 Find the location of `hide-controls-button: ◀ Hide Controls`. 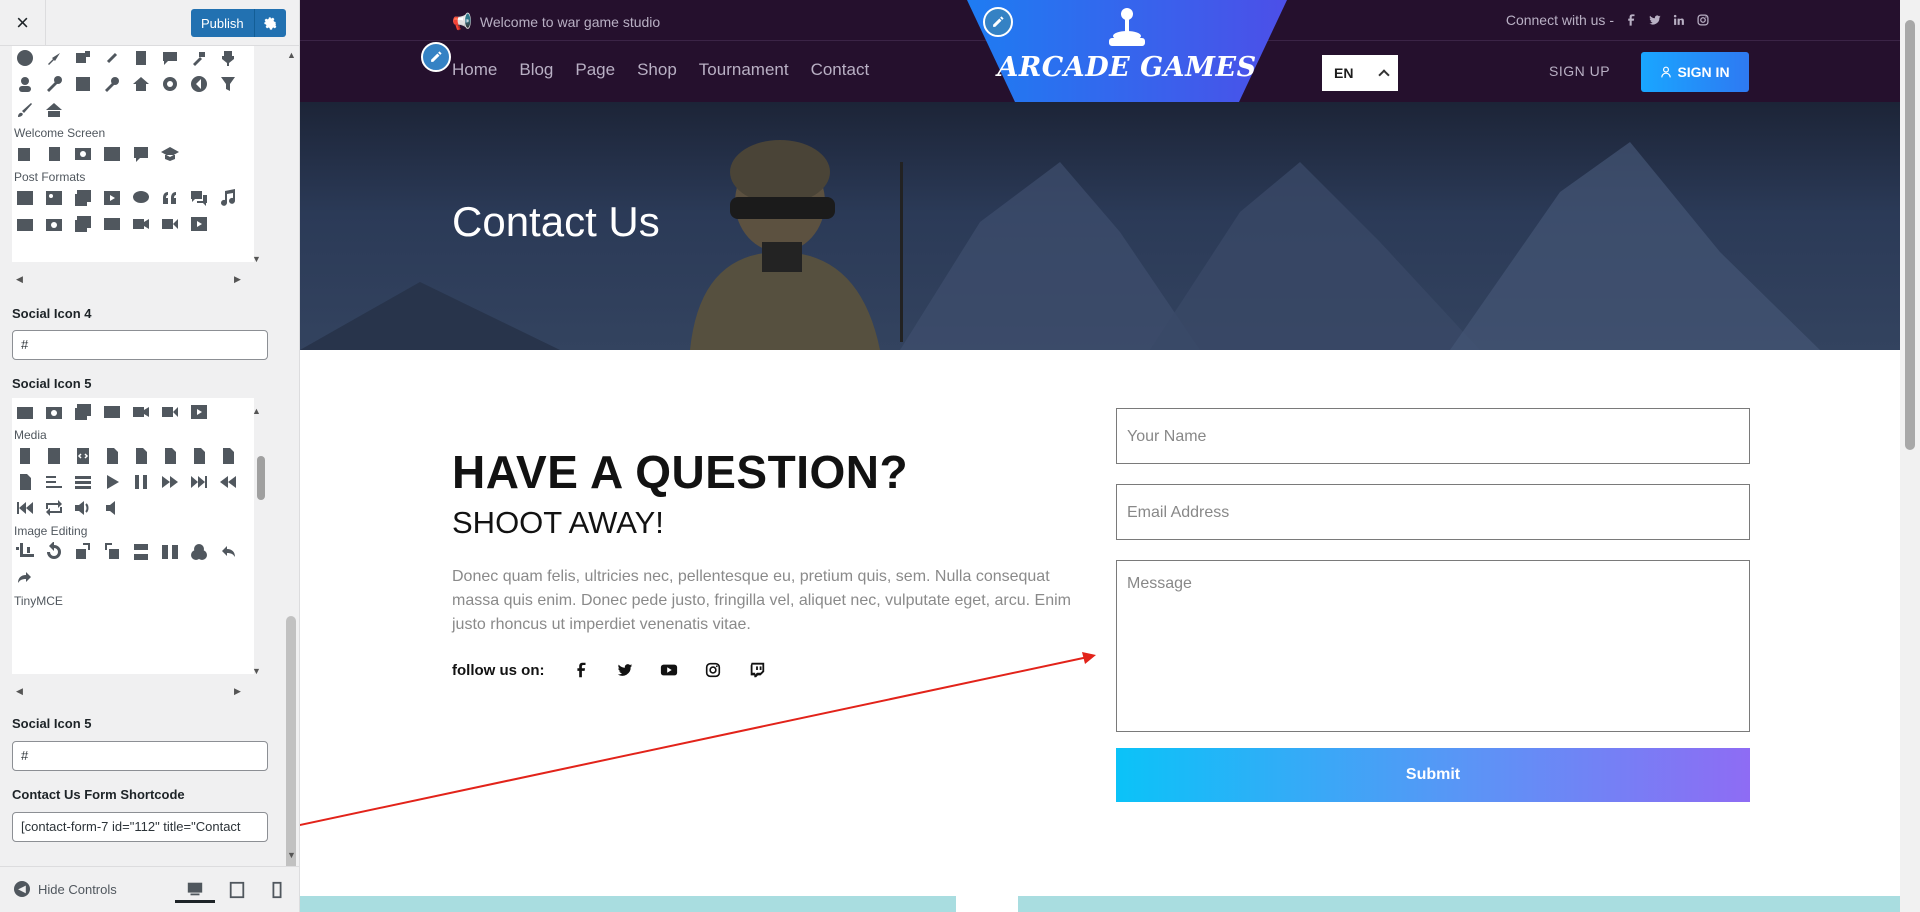

hide-controls-button: ◀ Hide Controls is located at coordinates (65, 889).